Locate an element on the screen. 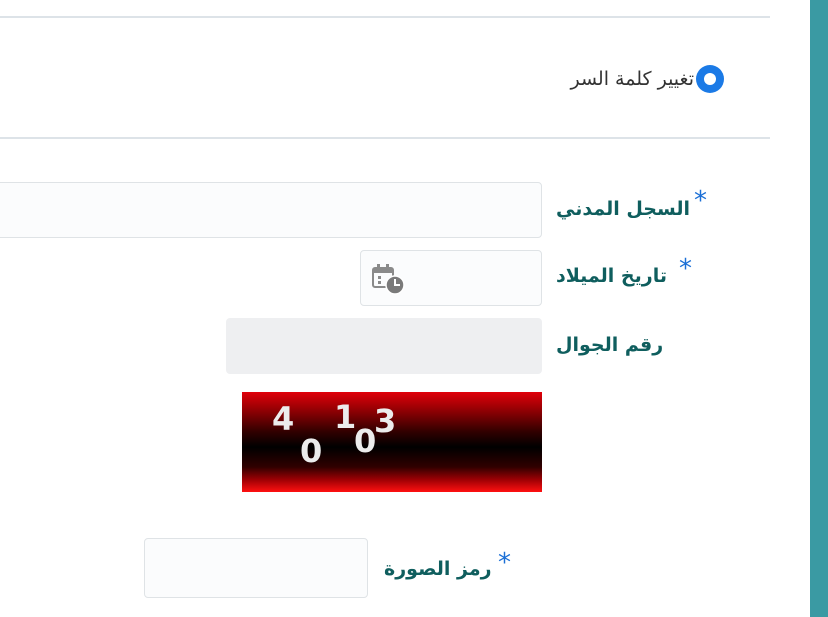  section-divider is located at coordinates (385, 138).